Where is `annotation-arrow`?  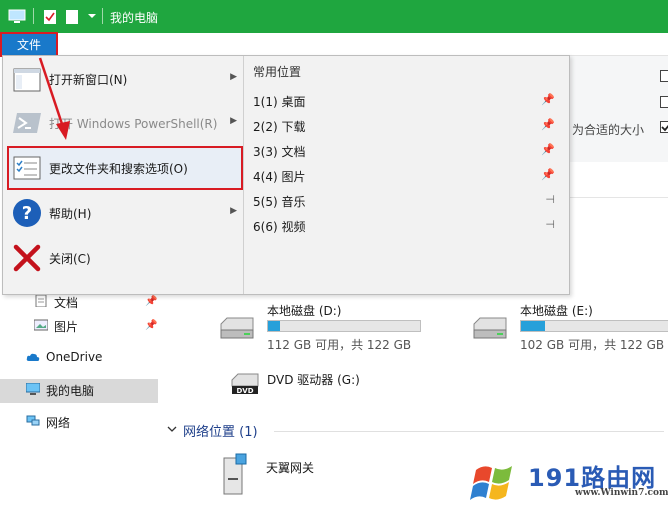
annotation-arrow is located at coordinates (54, 98).